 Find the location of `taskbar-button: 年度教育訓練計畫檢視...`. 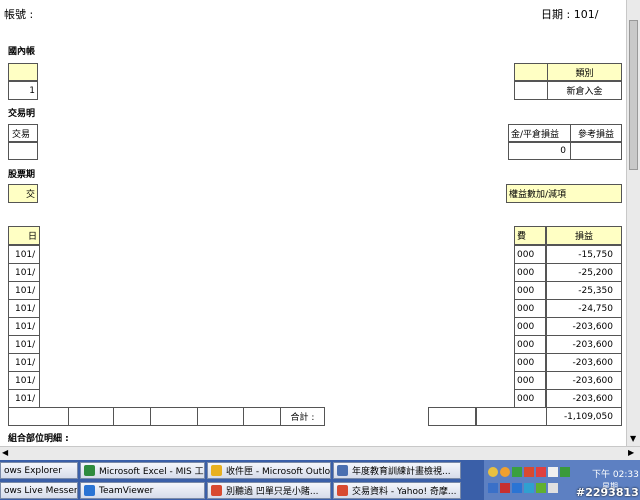

taskbar-button: 年度教育訓練計畫檢視... is located at coordinates (397, 470).